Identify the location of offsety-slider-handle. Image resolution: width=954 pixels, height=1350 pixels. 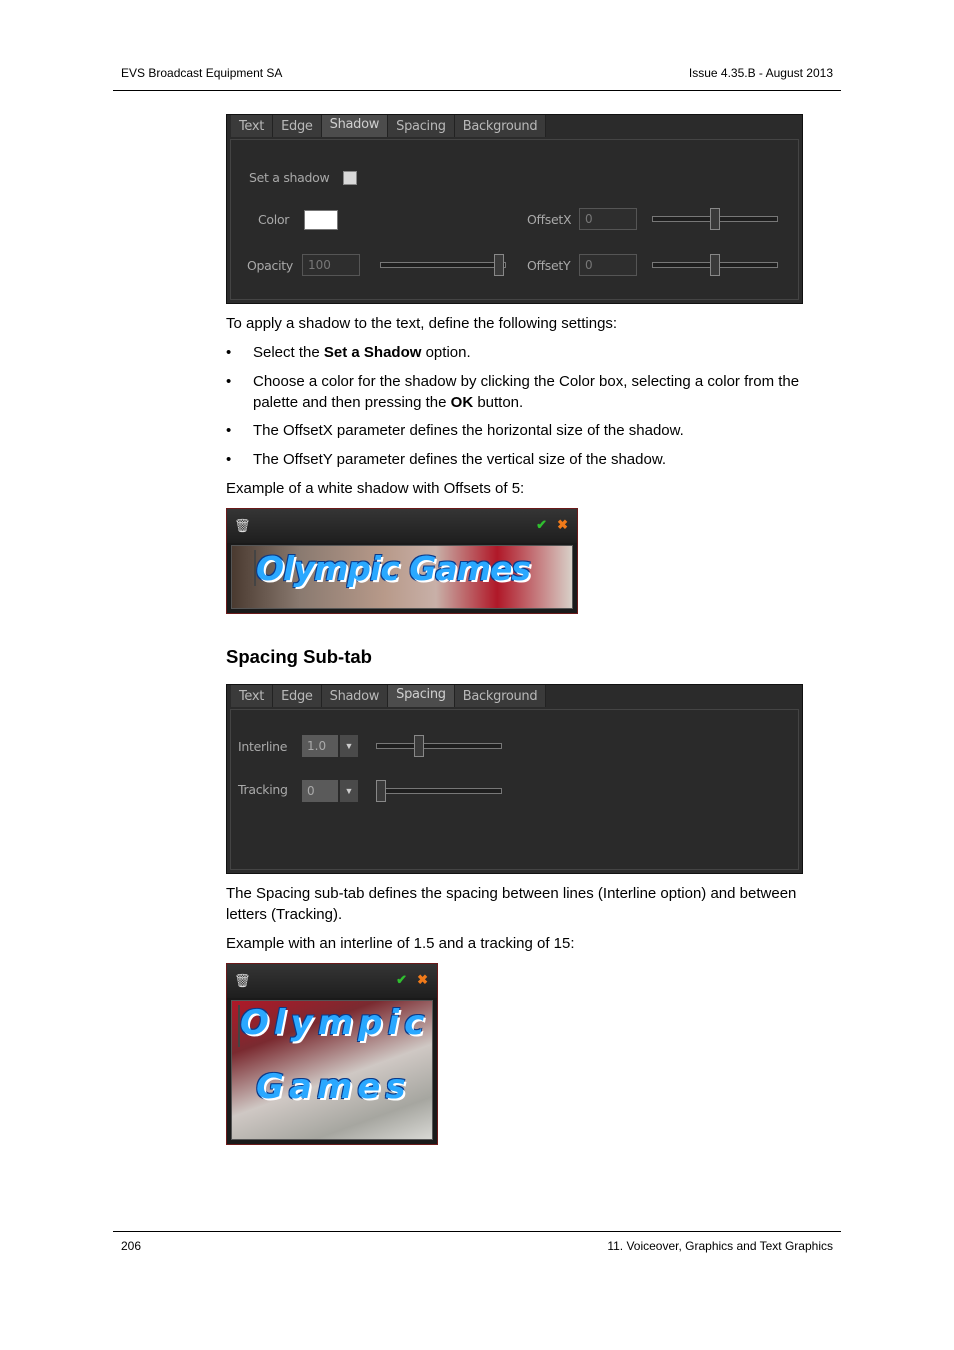
(715, 265).